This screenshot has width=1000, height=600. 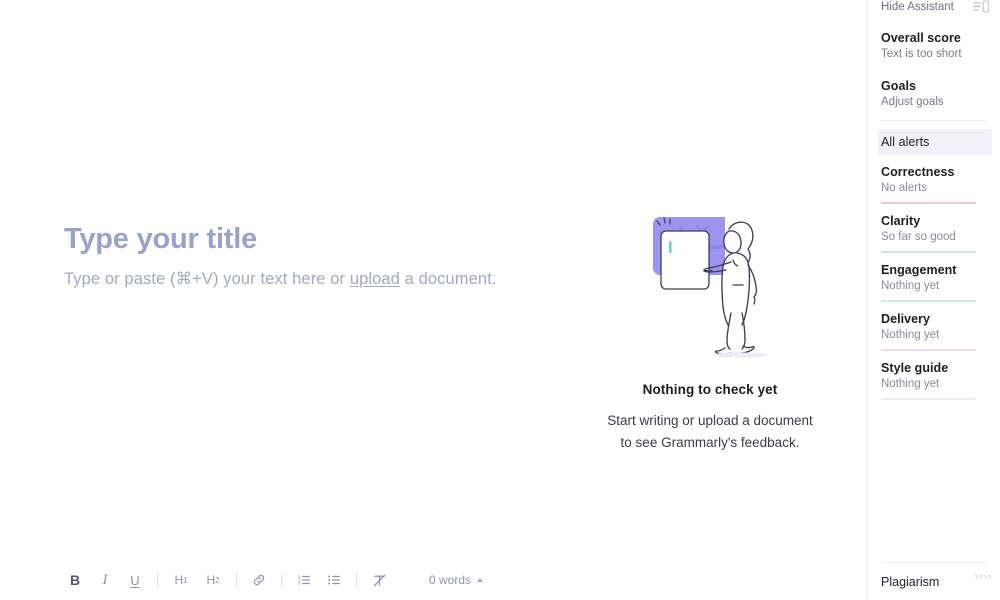 I want to click on document-title-input: Type your title, so click(x=160, y=239).